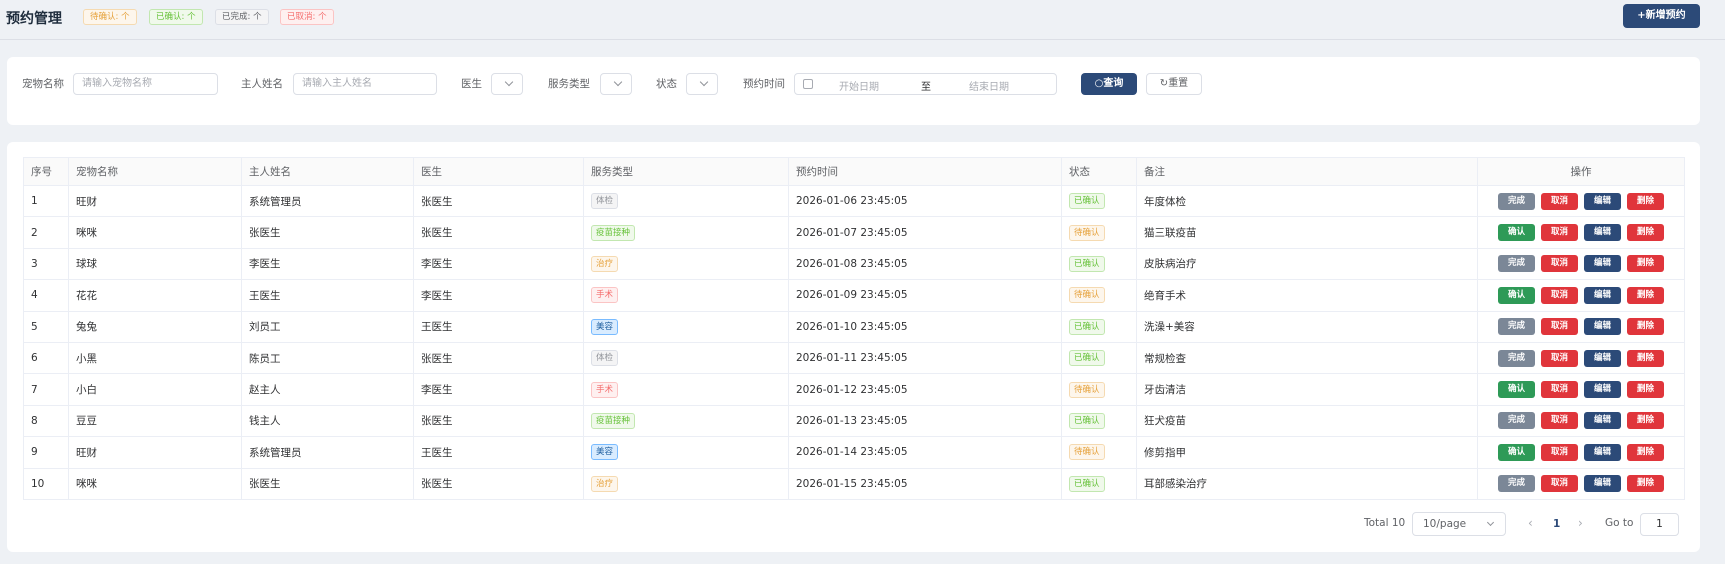 The image size is (1725, 564). What do you see at coordinates (327, 232) in the screenshot?
I see `cell-owner-name: 张医生` at bounding box center [327, 232].